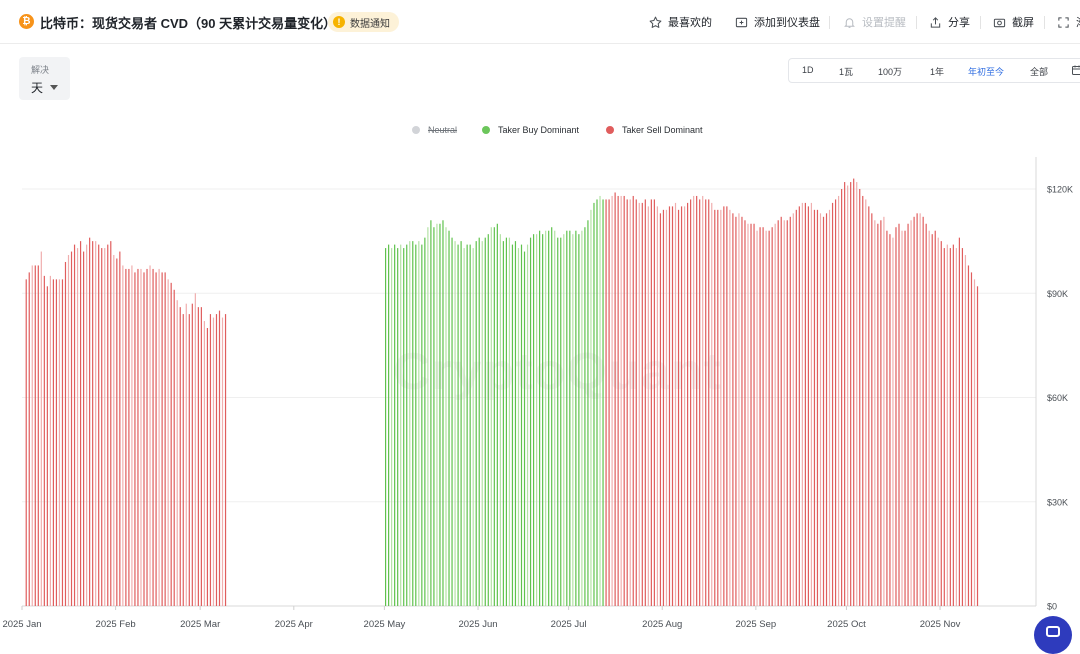  What do you see at coordinates (1013, 22) in the screenshot?
I see `screenshot-button: 截屏` at bounding box center [1013, 22].